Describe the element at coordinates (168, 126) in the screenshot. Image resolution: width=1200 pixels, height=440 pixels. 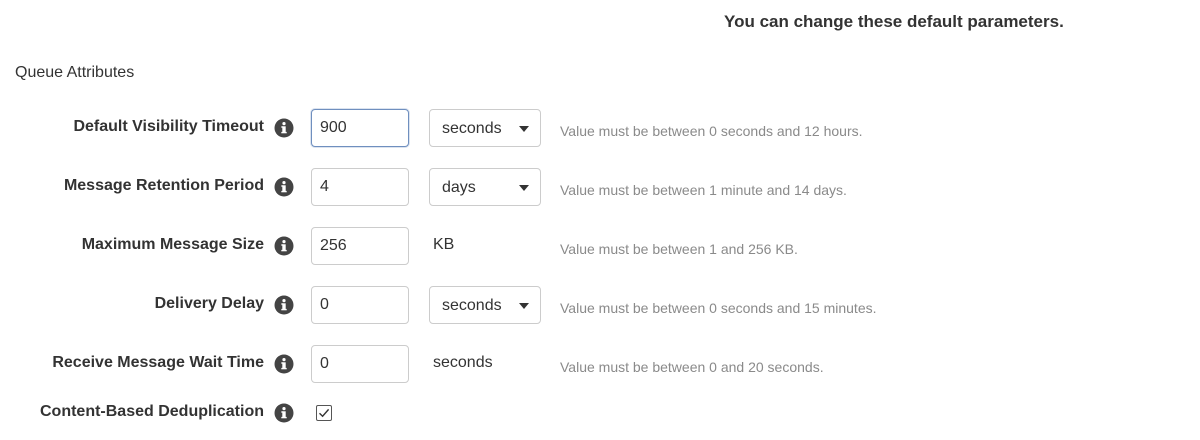
I see `visibility-timeout-label: Default Visibility Timeout` at that location.